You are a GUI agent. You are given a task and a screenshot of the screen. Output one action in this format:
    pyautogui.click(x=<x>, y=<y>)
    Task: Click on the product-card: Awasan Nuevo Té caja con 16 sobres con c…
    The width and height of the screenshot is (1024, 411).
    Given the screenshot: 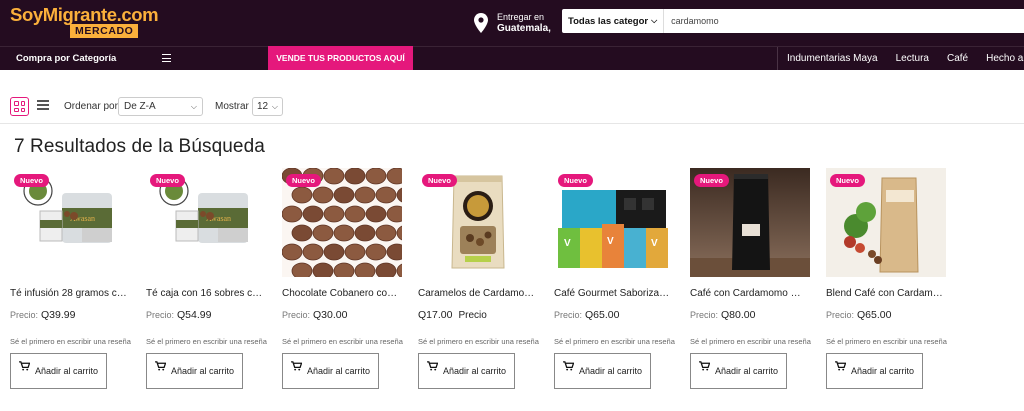 What is the action you would take?
    pyautogui.click(x=208, y=289)
    